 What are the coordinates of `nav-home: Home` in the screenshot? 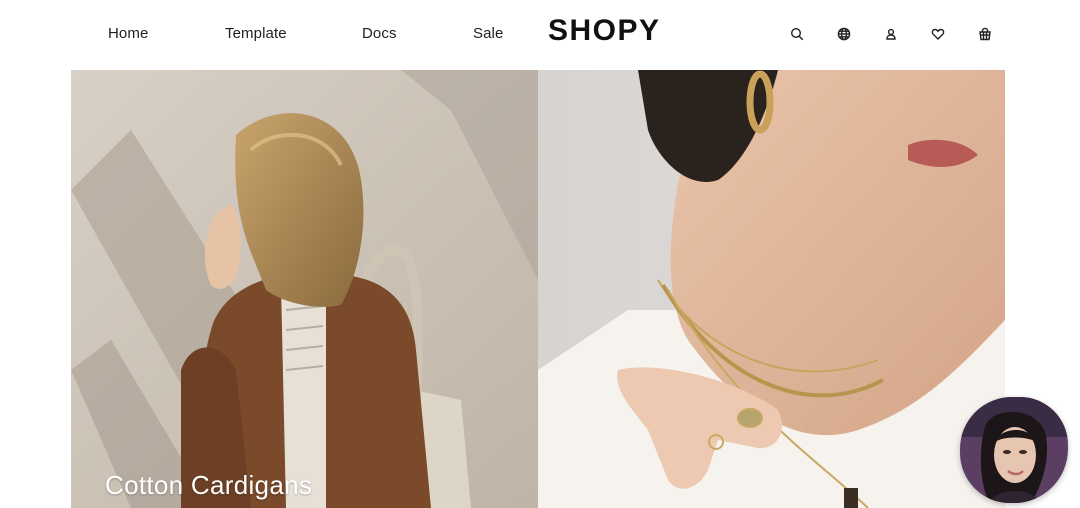 It's located at (128, 33).